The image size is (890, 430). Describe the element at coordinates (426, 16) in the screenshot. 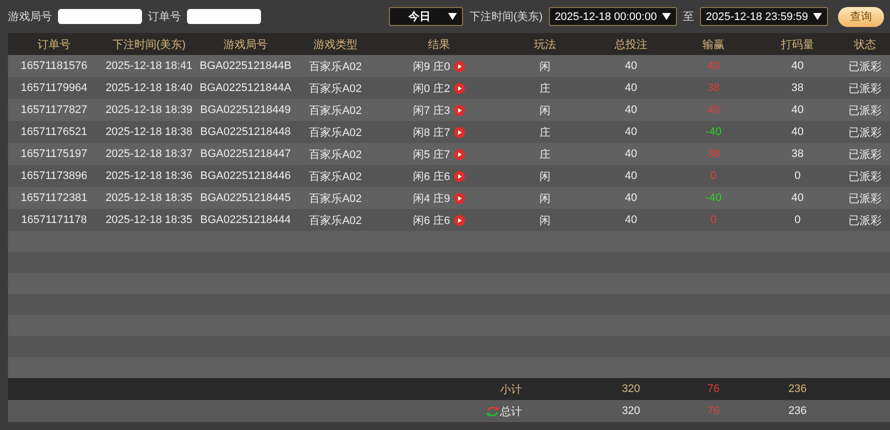

I see `period-dropdown: 今日` at that location.